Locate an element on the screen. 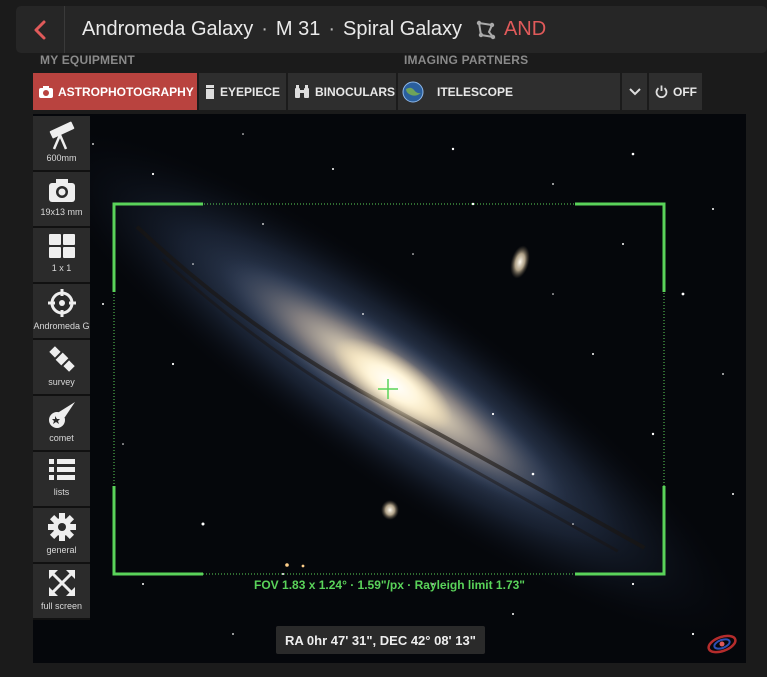 This screenshot has height=677, width=767. sidebar-item-label: full screen is located at coordinates (61, 606).